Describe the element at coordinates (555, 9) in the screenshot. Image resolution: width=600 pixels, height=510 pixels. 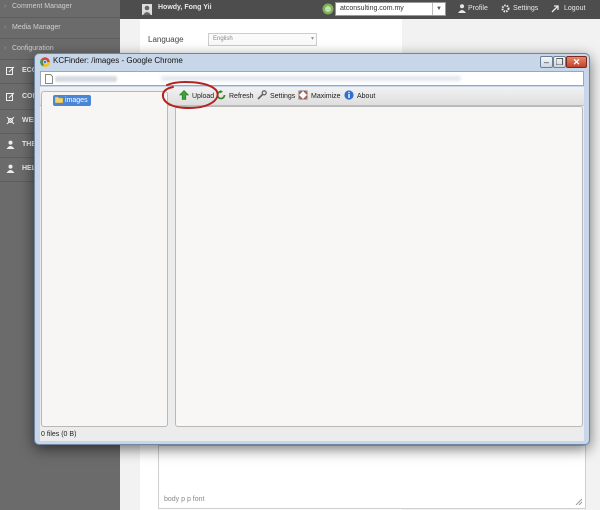
I see `logout-icon` at that location.